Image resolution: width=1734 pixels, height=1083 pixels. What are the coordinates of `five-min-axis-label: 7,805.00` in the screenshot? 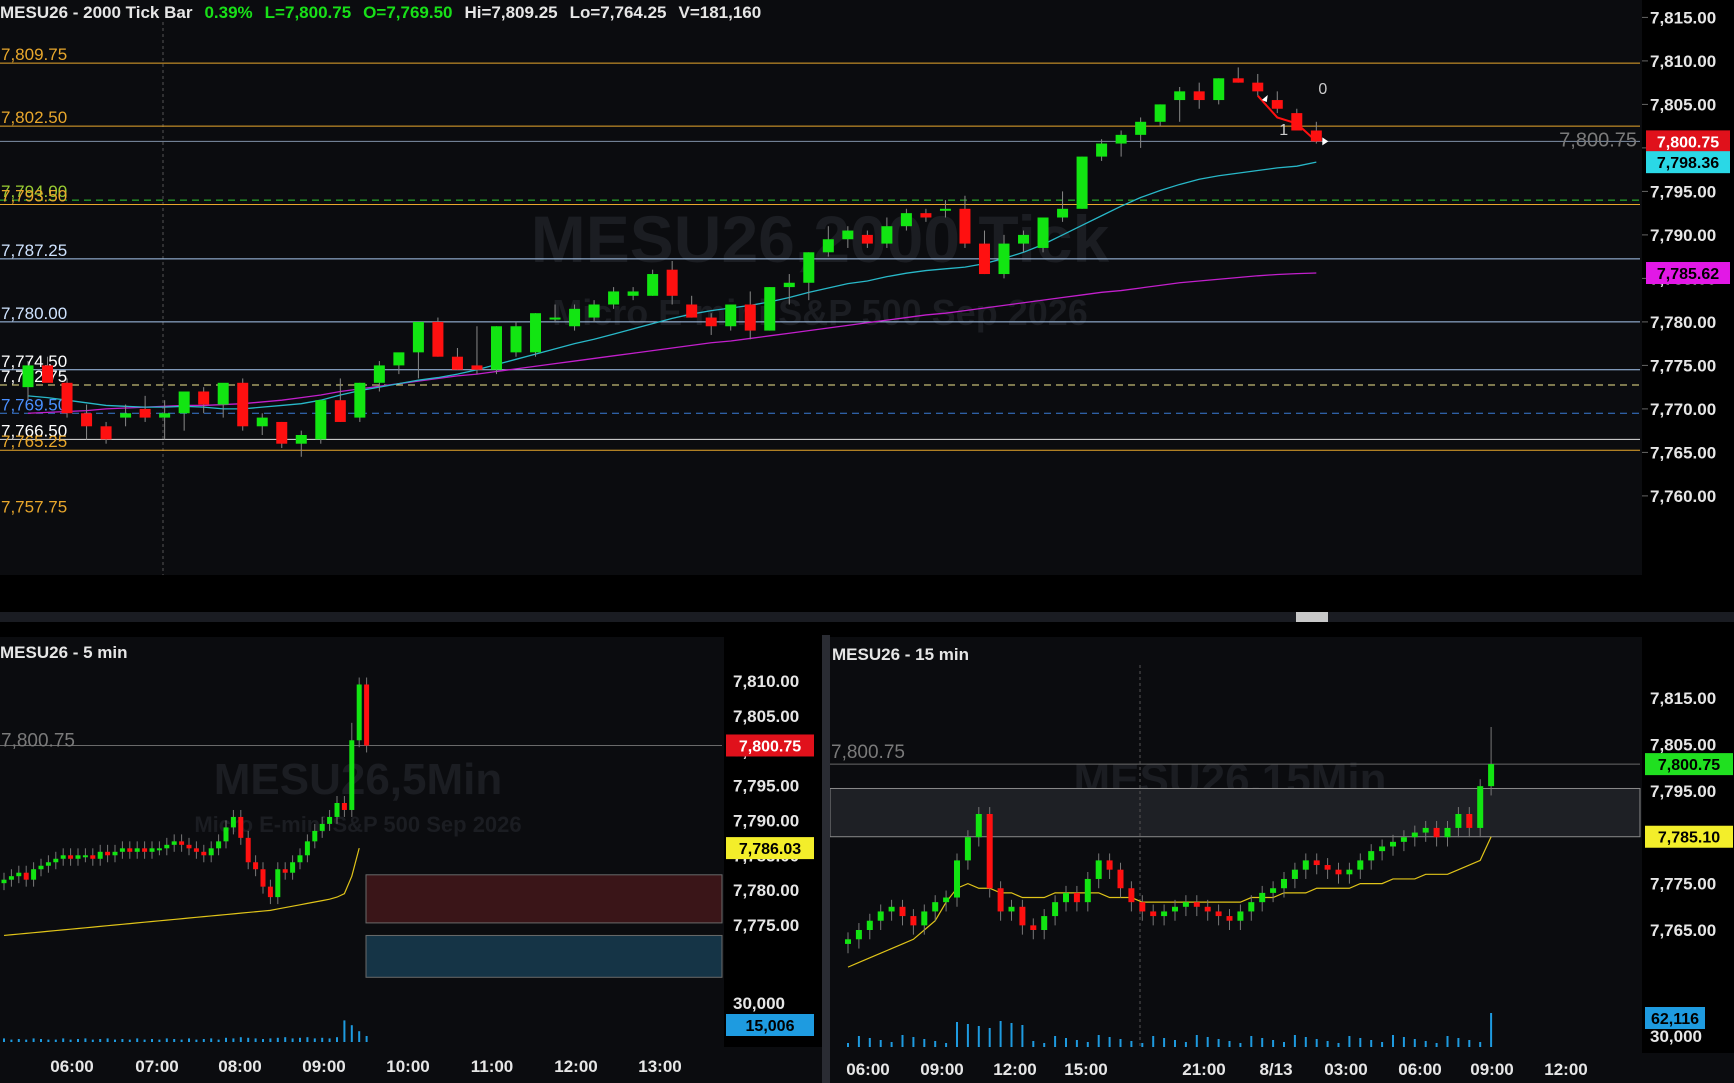 It's located at (766, 716).